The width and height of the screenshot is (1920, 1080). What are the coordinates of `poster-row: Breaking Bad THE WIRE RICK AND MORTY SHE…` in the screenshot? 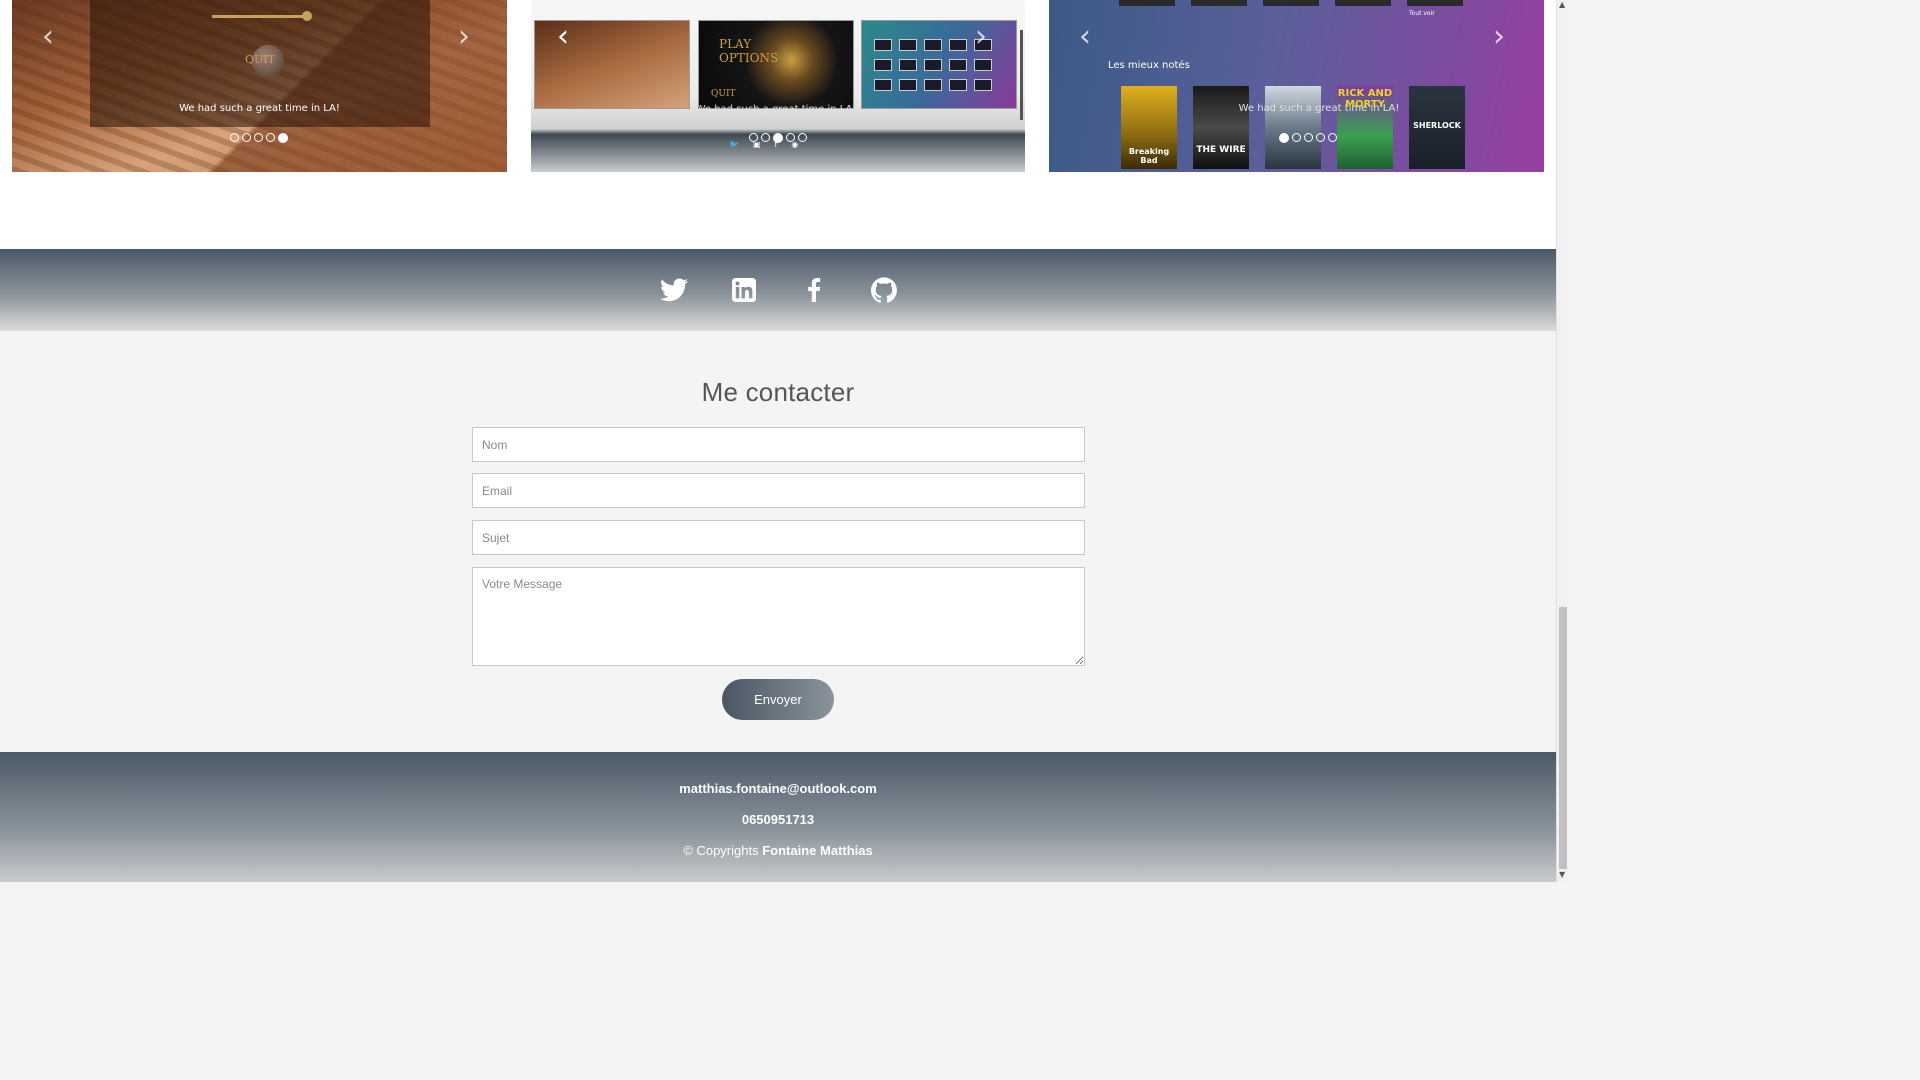 It's located at (1293, 127).